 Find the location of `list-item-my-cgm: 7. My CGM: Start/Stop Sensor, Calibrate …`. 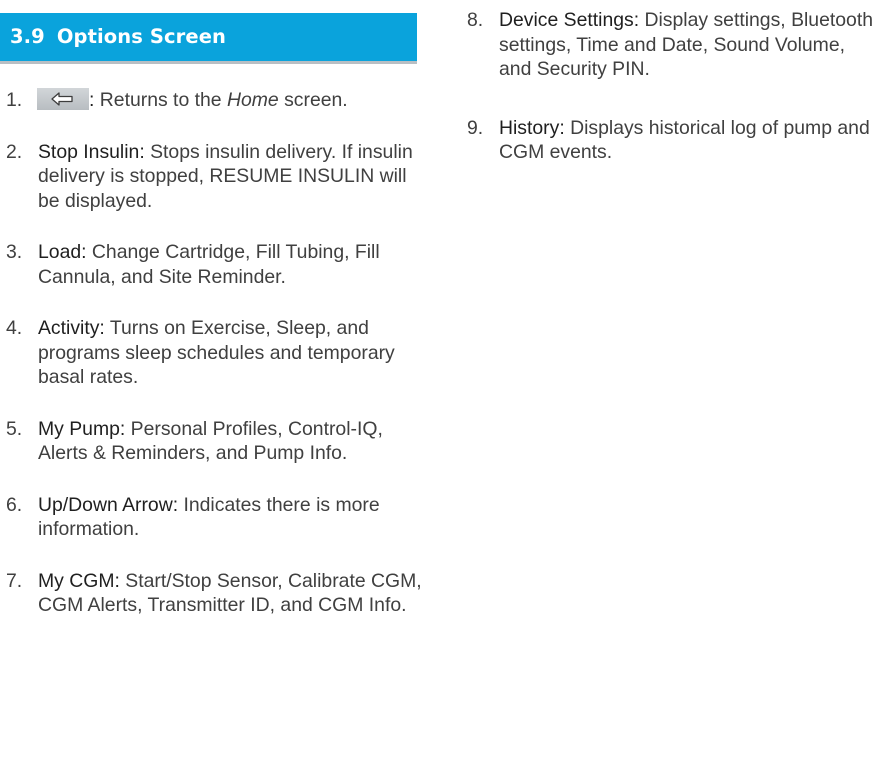

list-item-my-cgm: 7. My CGM: Start/Stop Sensor, Calibrate … is located at coordinates (215, 593).